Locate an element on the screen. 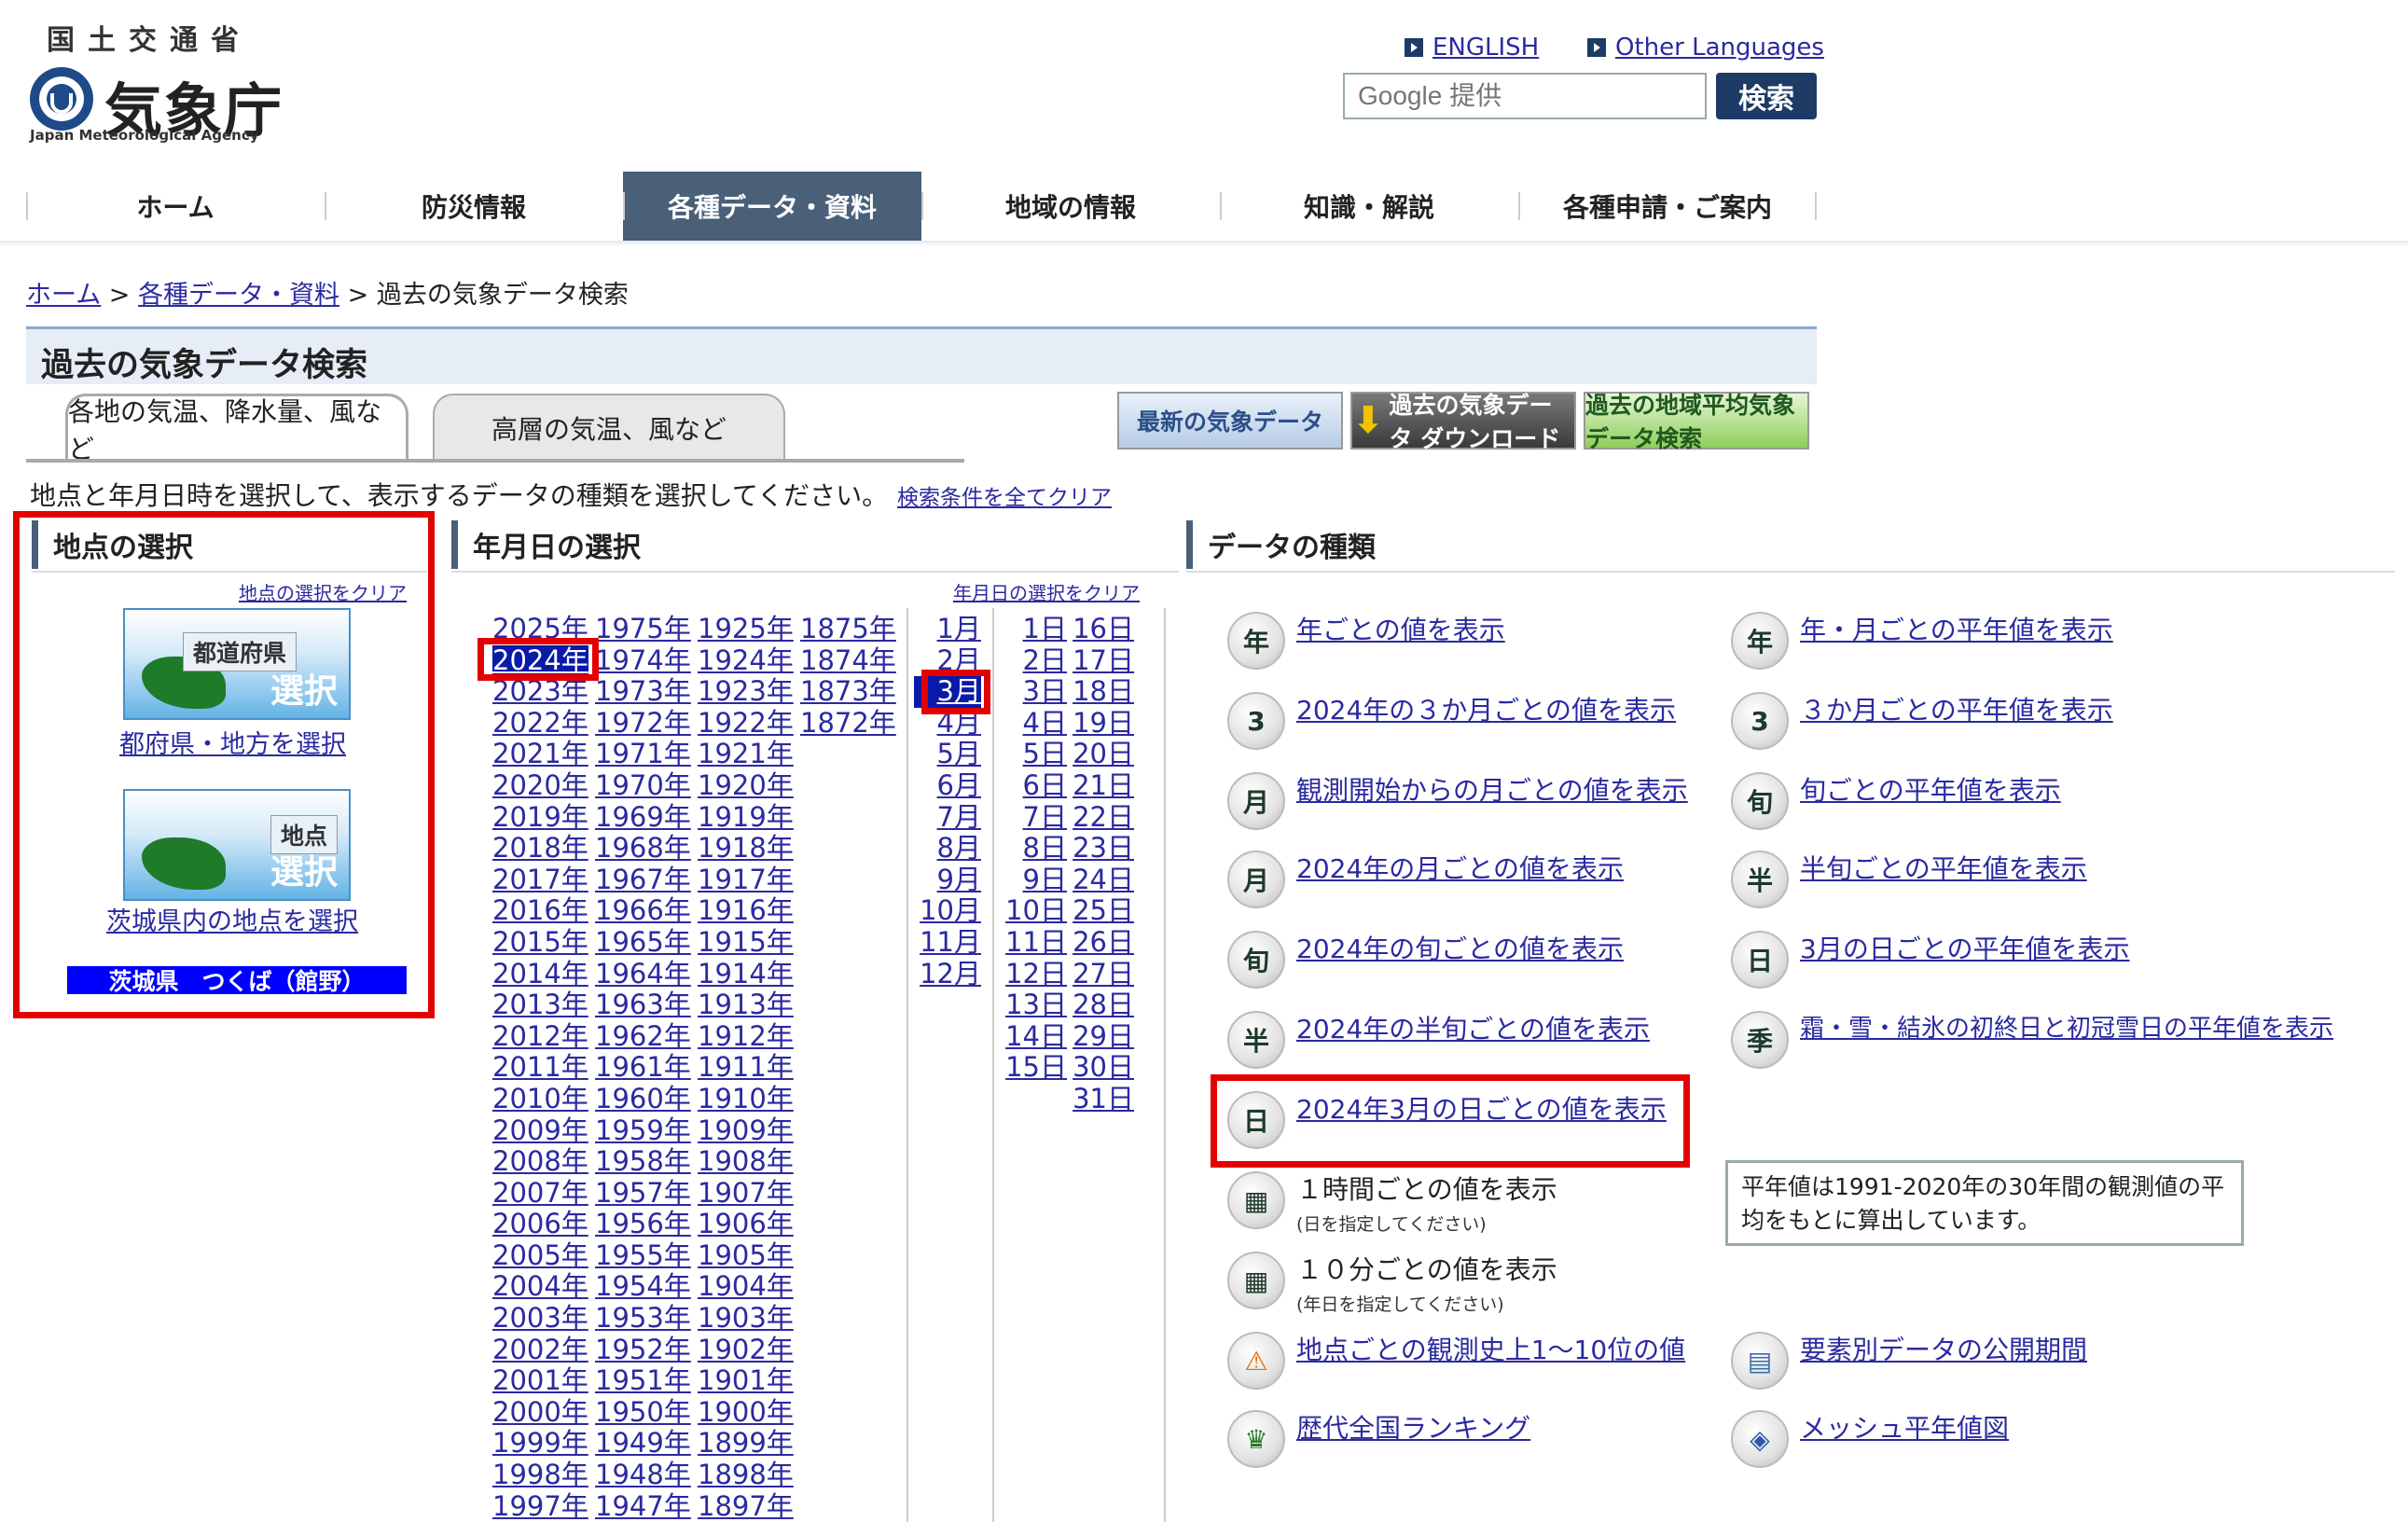 This screenshot has width=2408, height=1522. date-option: 1947年 is located at coordinates (643, 1506).